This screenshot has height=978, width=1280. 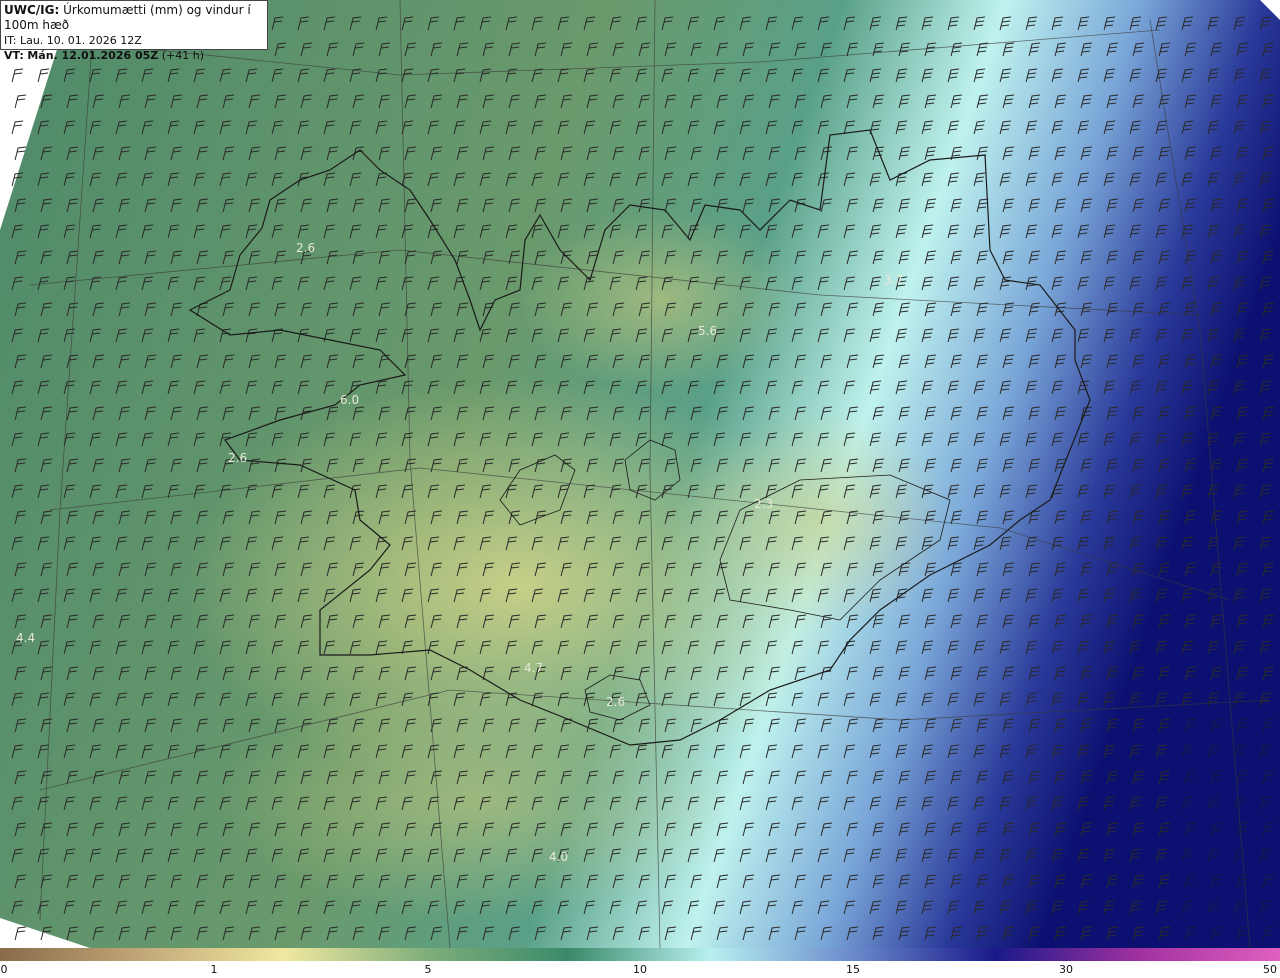 I want to click on max-label: 6.0, so click(x=349, y=400).